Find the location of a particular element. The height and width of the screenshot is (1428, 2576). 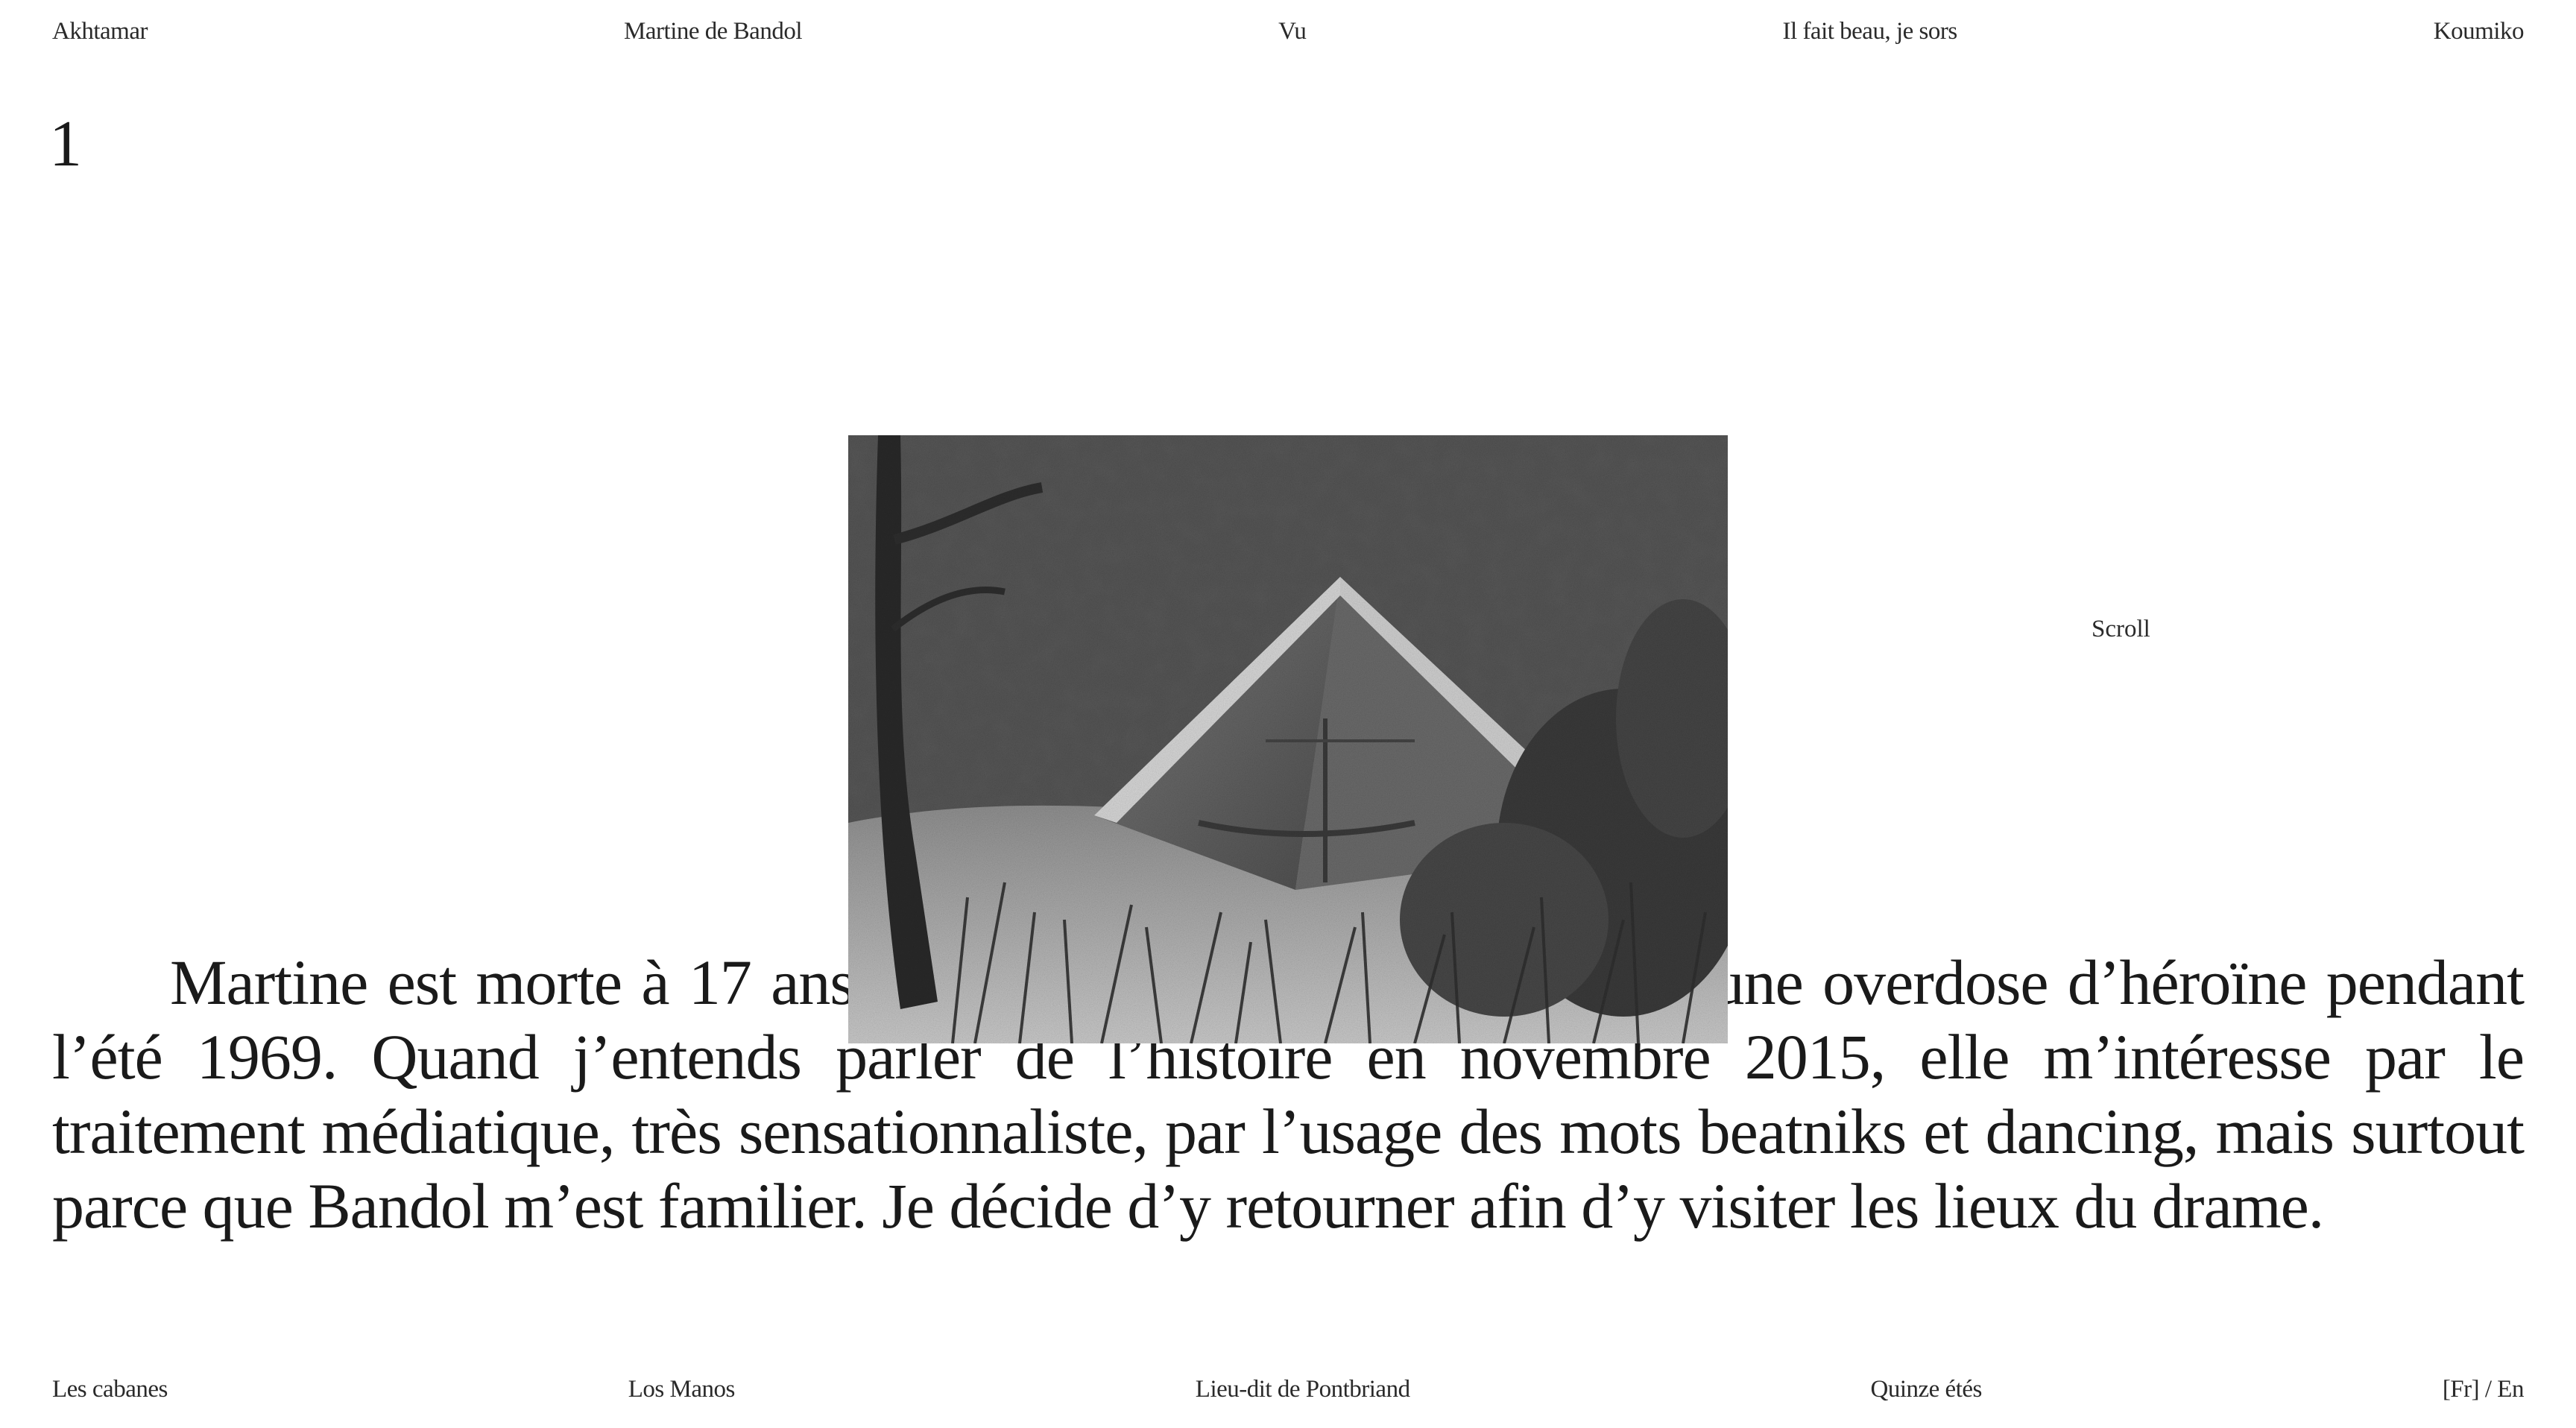

tent-photograph-image is located at coordinates (1288, 739).